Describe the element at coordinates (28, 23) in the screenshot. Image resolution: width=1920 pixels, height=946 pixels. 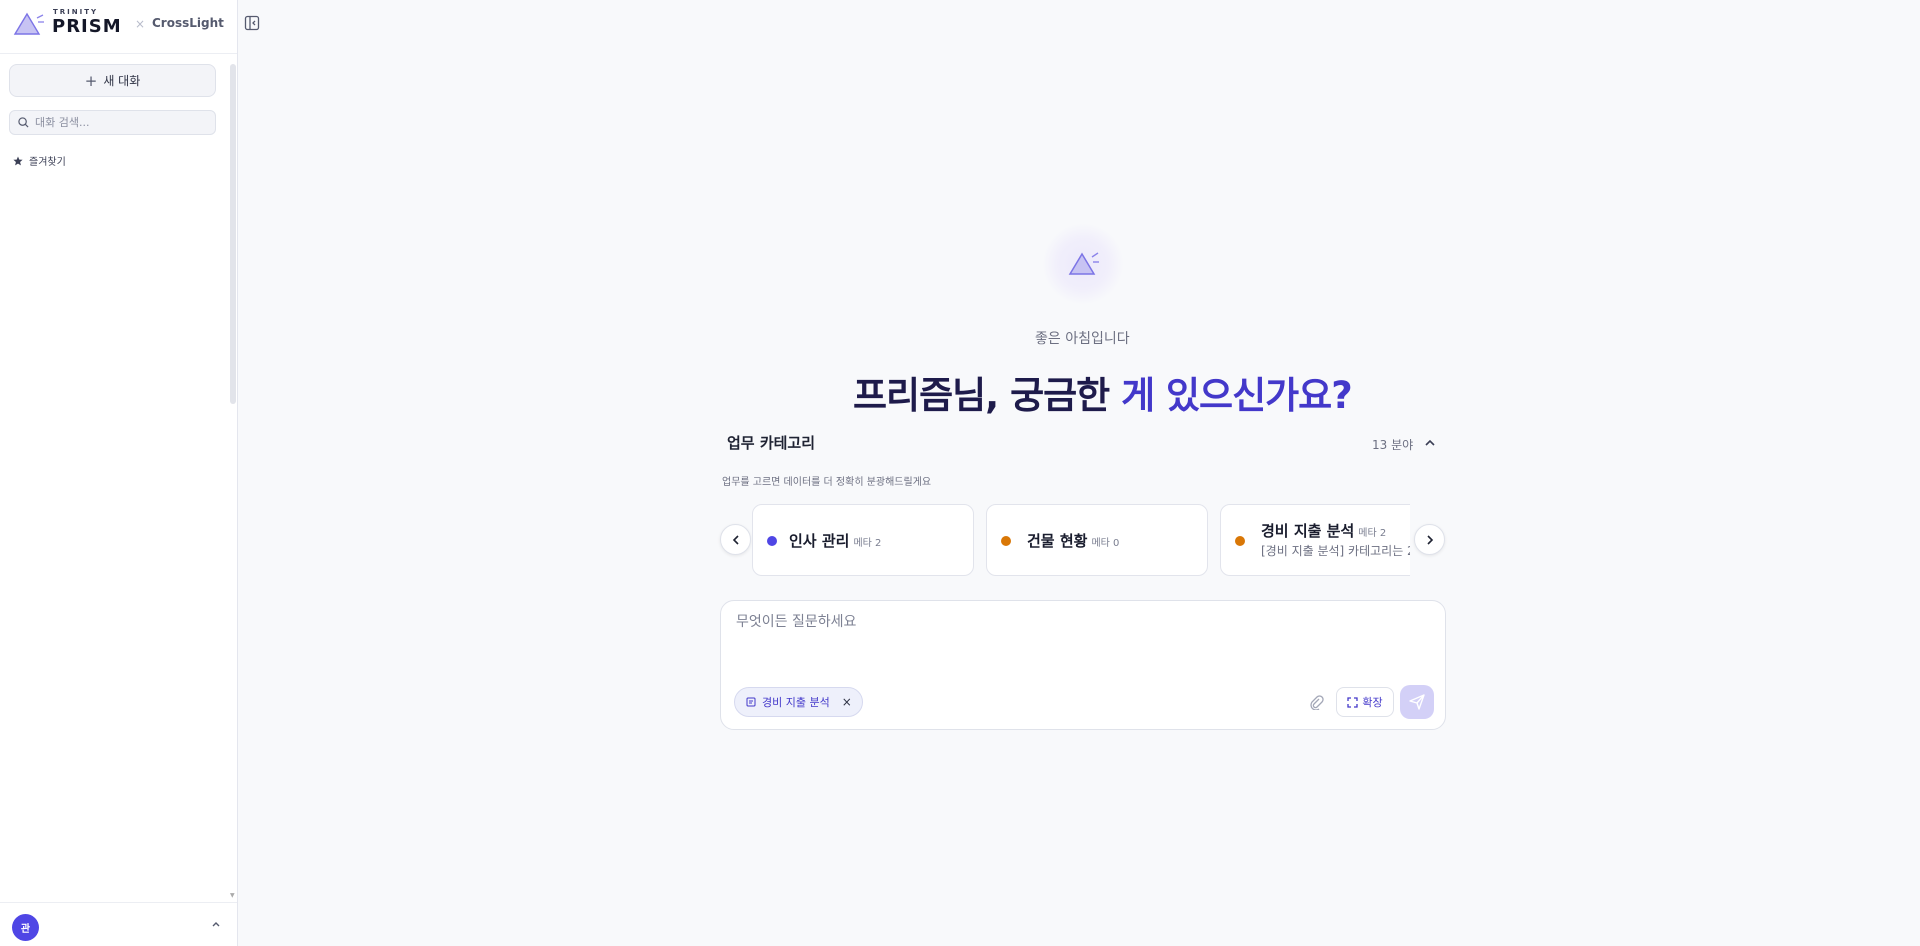
I see `prism-logo-icon` at that location.